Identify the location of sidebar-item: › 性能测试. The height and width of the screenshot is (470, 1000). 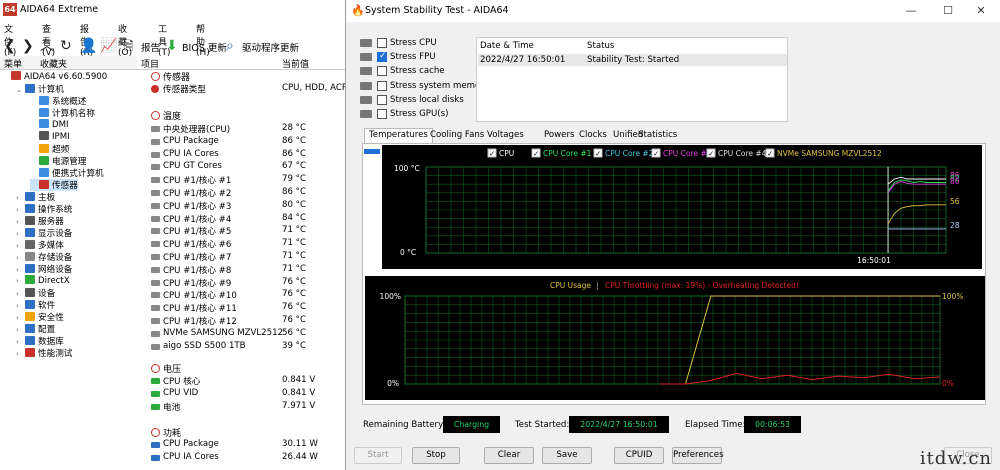
(44, 353).